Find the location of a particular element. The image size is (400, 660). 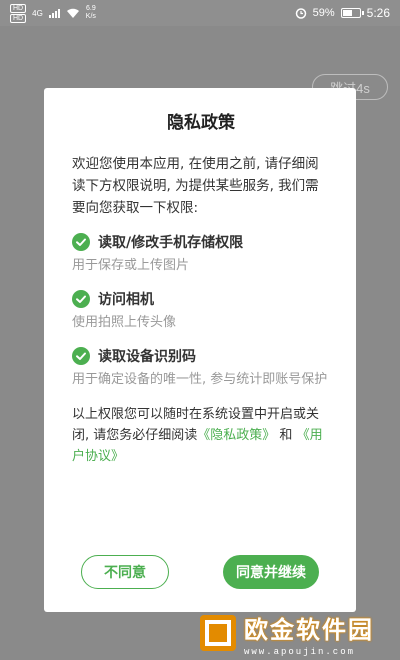

network-speed: 6.9 K/s is located at coordinates (91, 13).